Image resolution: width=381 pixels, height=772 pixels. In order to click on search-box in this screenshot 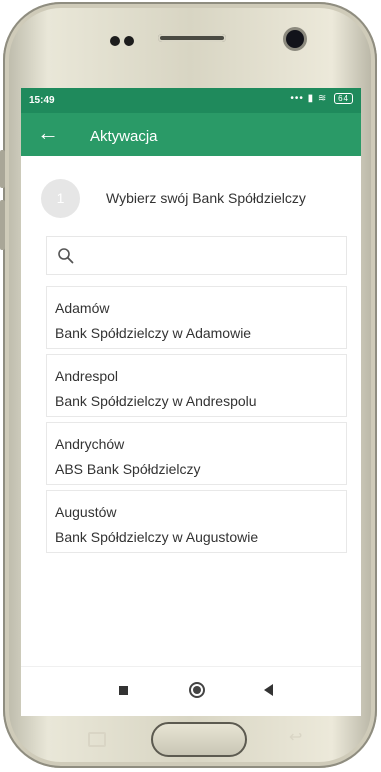, I will do `click(196, 256)`.